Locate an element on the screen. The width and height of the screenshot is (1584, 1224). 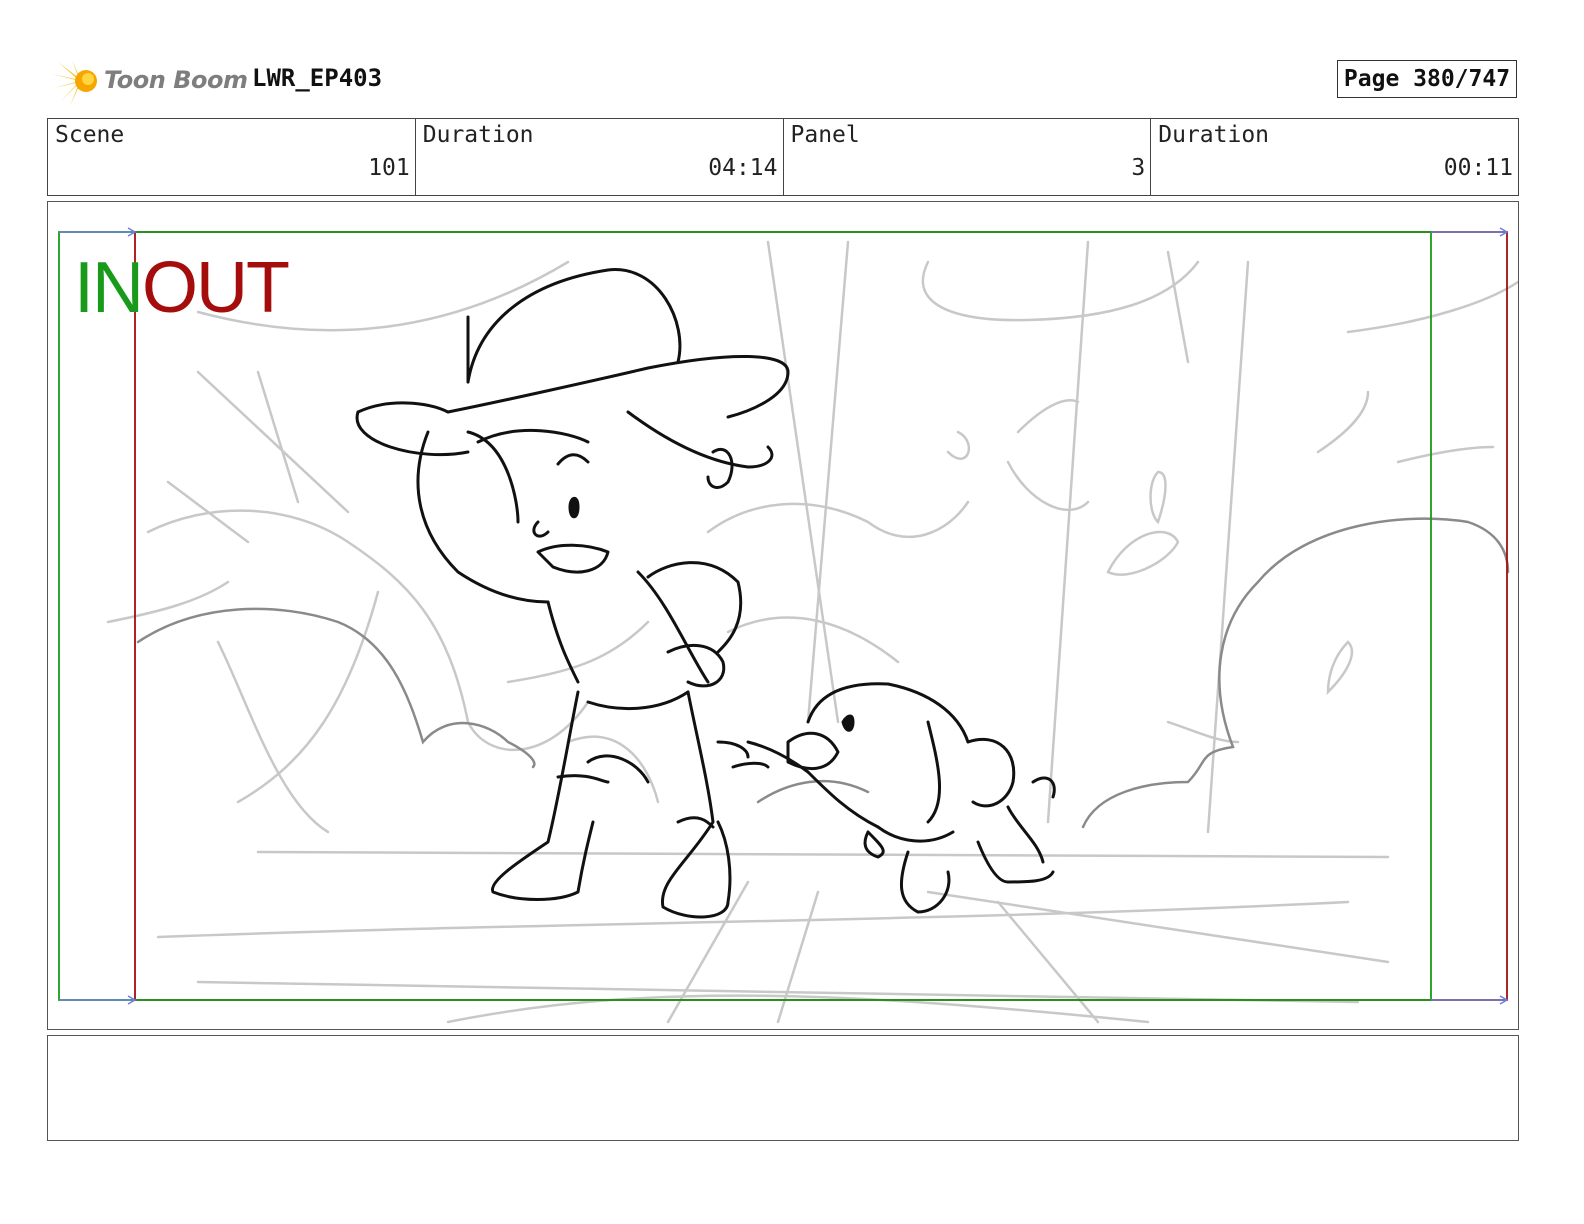
scene-duration-label: Duration is located at coordinates (478, 135).